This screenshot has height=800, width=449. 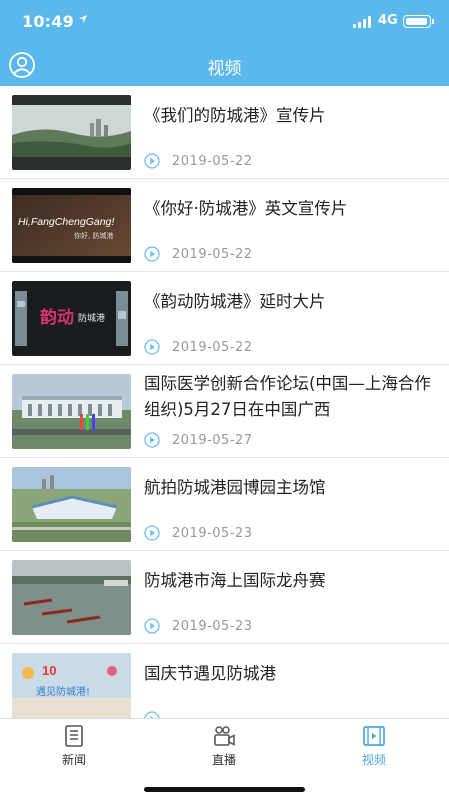 I want to click on video-thumbnail: 10 遇见防城港!, so click(x=71, y=685).